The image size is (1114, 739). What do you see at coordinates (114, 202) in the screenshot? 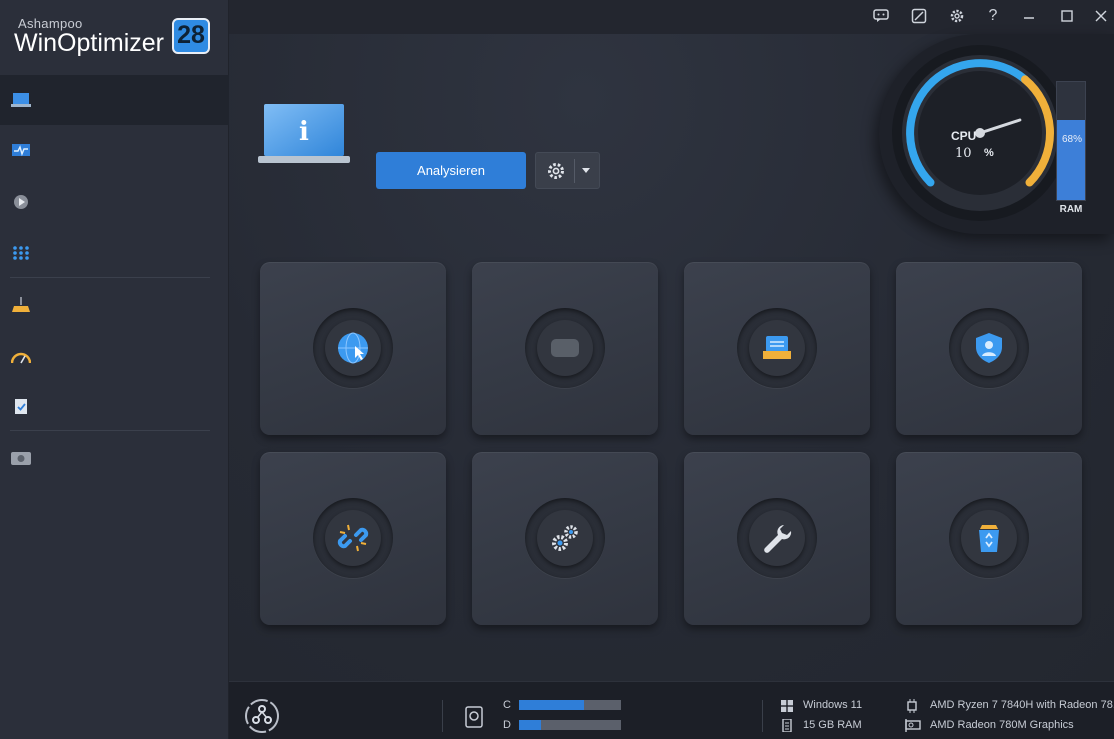
I see `sidebar-item-performance` at bounding box center [114, 202].